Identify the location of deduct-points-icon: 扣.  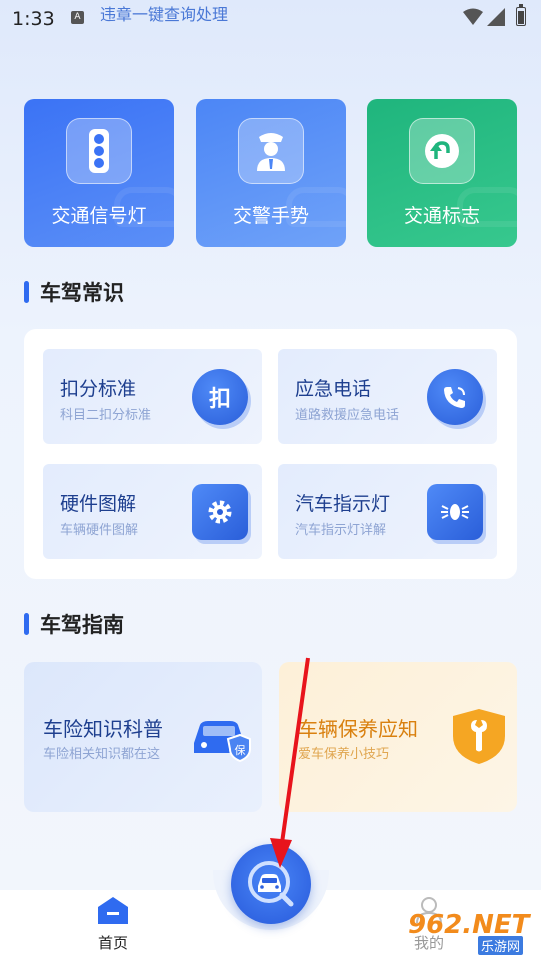
(220, 397).